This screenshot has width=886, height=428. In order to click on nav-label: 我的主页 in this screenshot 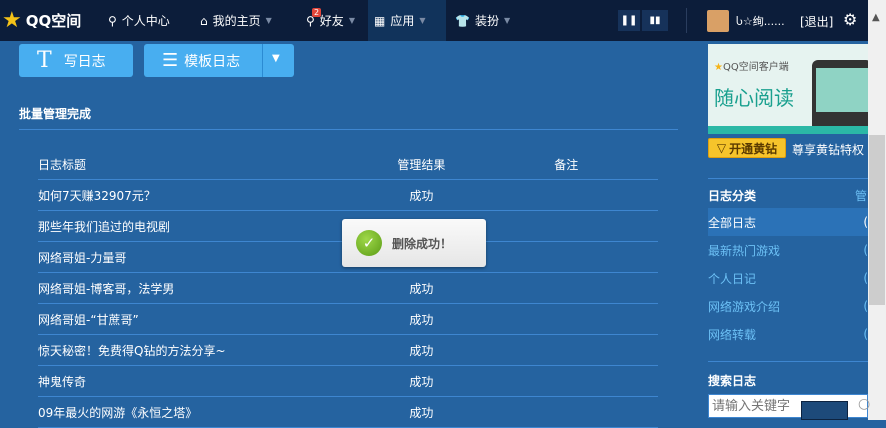, I will do `click(236, 21)`.